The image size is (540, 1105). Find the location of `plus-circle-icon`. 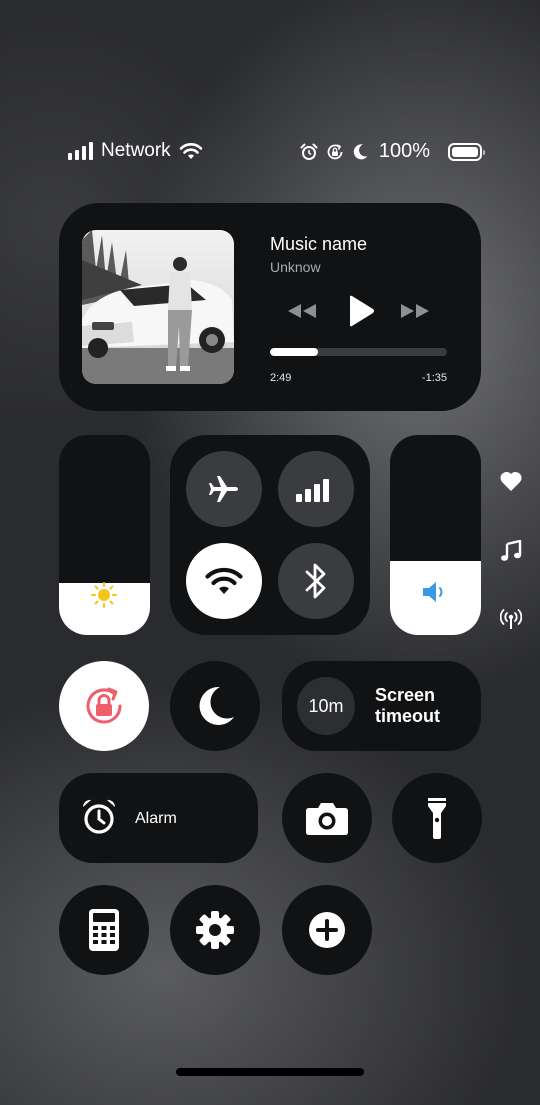

plus-circle-icon is located at coordinates (327, 930).